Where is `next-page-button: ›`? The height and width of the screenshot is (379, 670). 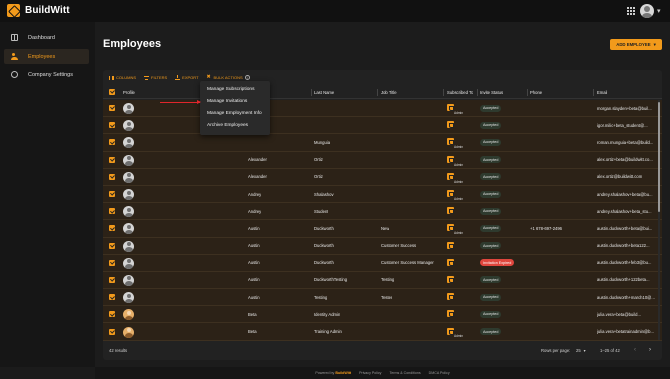 next-page-button: › is located at coordinates (650, 350).